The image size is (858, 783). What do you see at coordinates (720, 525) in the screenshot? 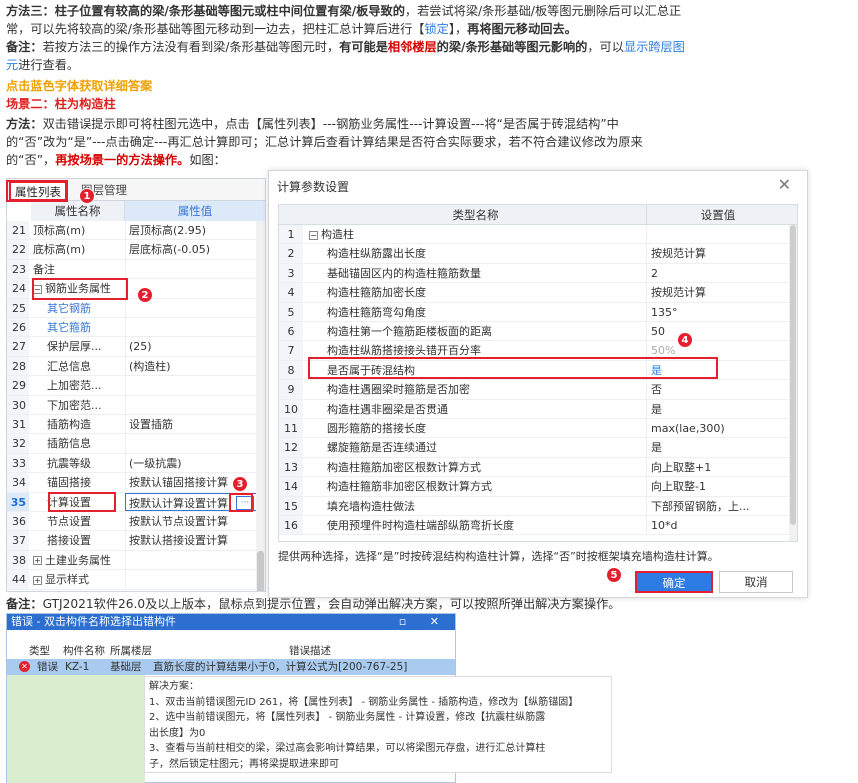
I see `setting-value: 10*d` at bounding box center [720, 525].